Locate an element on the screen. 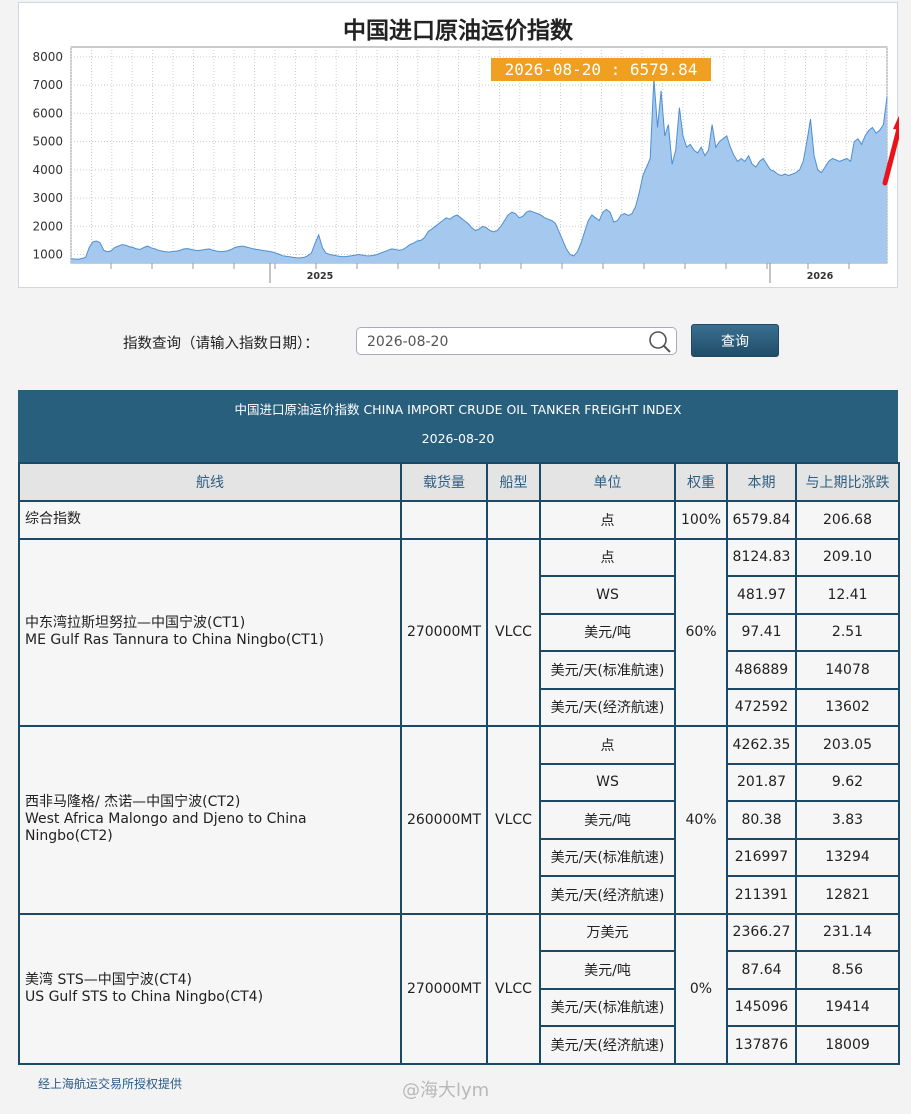 The height and width of the screenshot is (1114, 911). index-query-row: 指数查询（请输入指数日期）： 查询 is located at coordinates (455, 341).